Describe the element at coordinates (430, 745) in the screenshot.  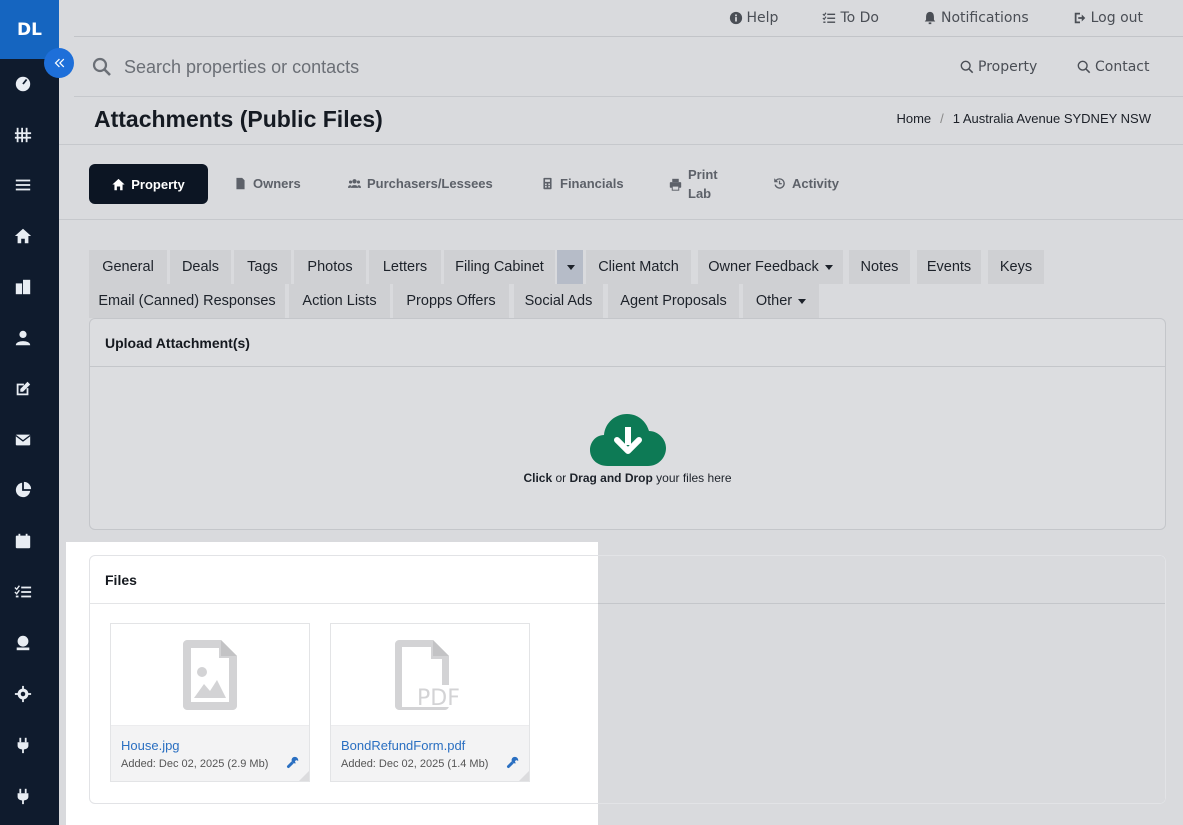
I see `file-name-link: BondRefundForm.pdf` at that location.